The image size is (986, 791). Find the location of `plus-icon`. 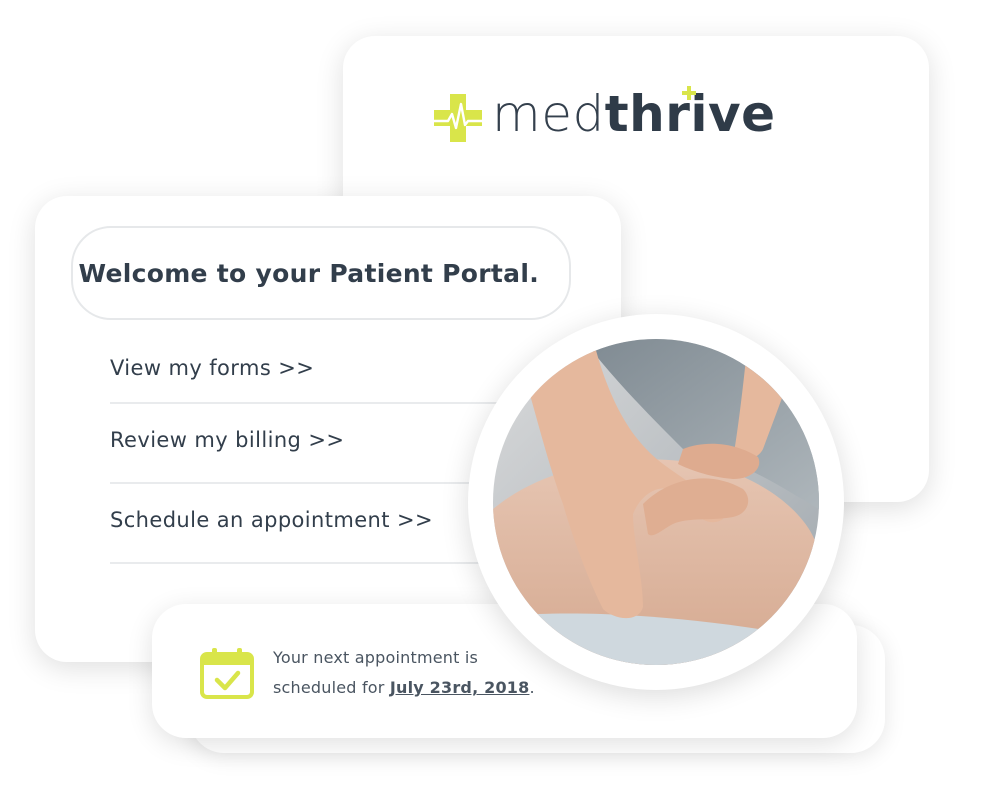

plus-icon is located at coordinates (689, 93).